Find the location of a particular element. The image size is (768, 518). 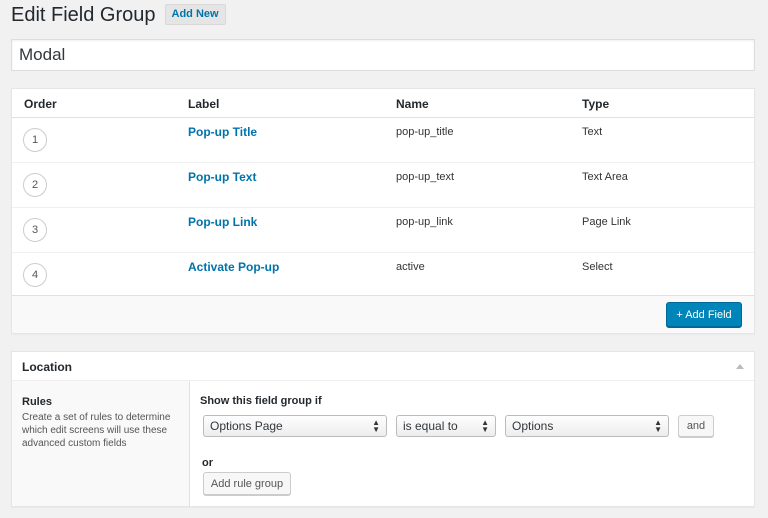

page-title: Edit Field Group is located at coordinates (83, 14).